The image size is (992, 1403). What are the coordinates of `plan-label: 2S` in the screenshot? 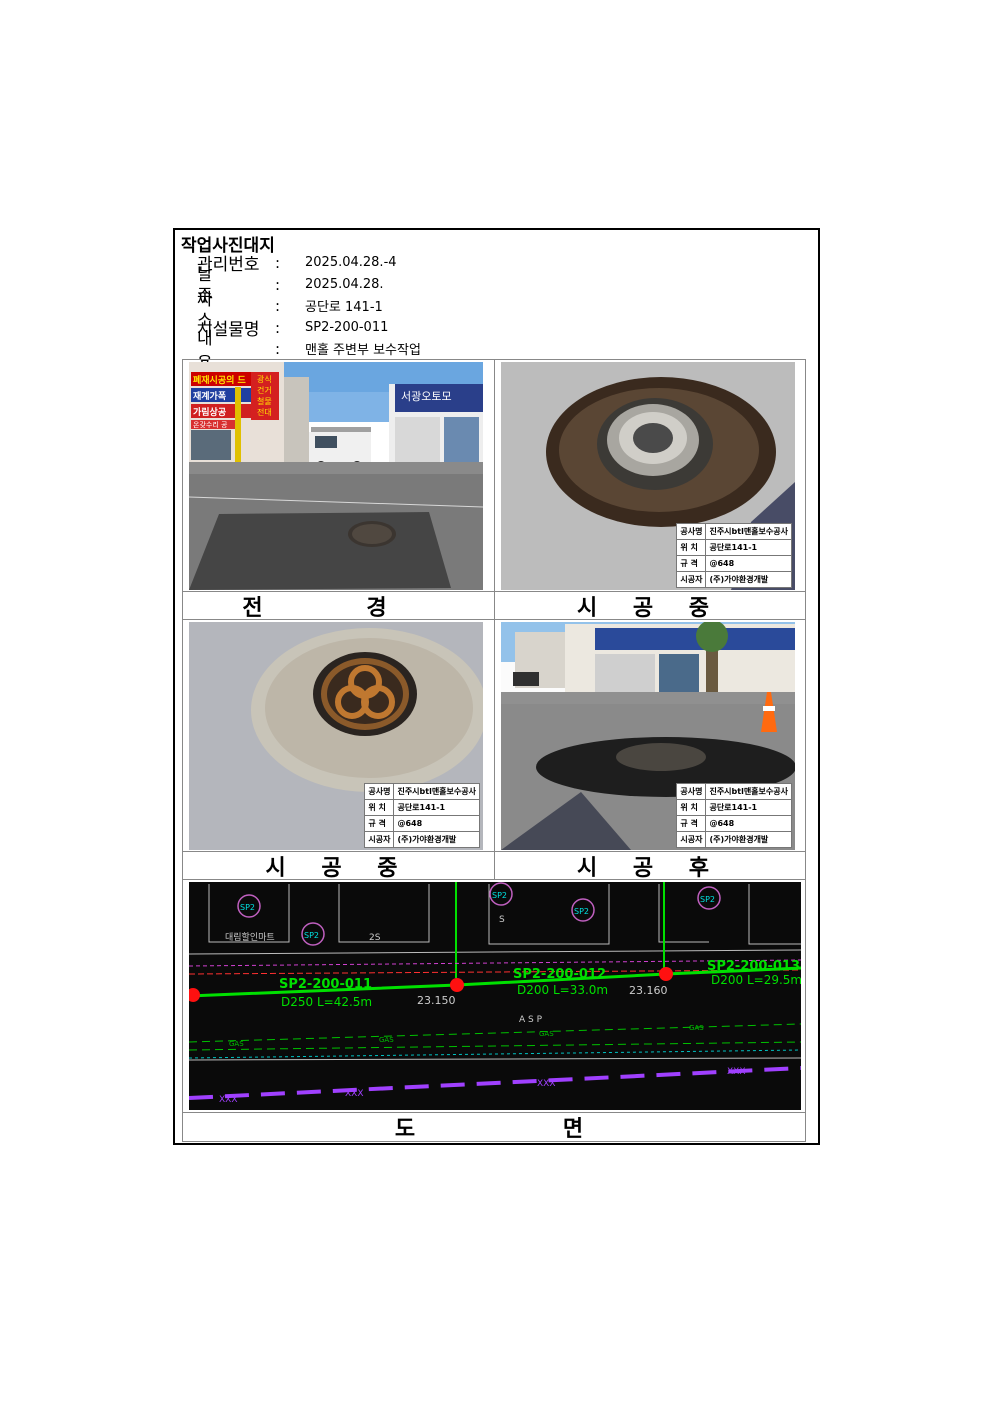 It's located at (375, 938).